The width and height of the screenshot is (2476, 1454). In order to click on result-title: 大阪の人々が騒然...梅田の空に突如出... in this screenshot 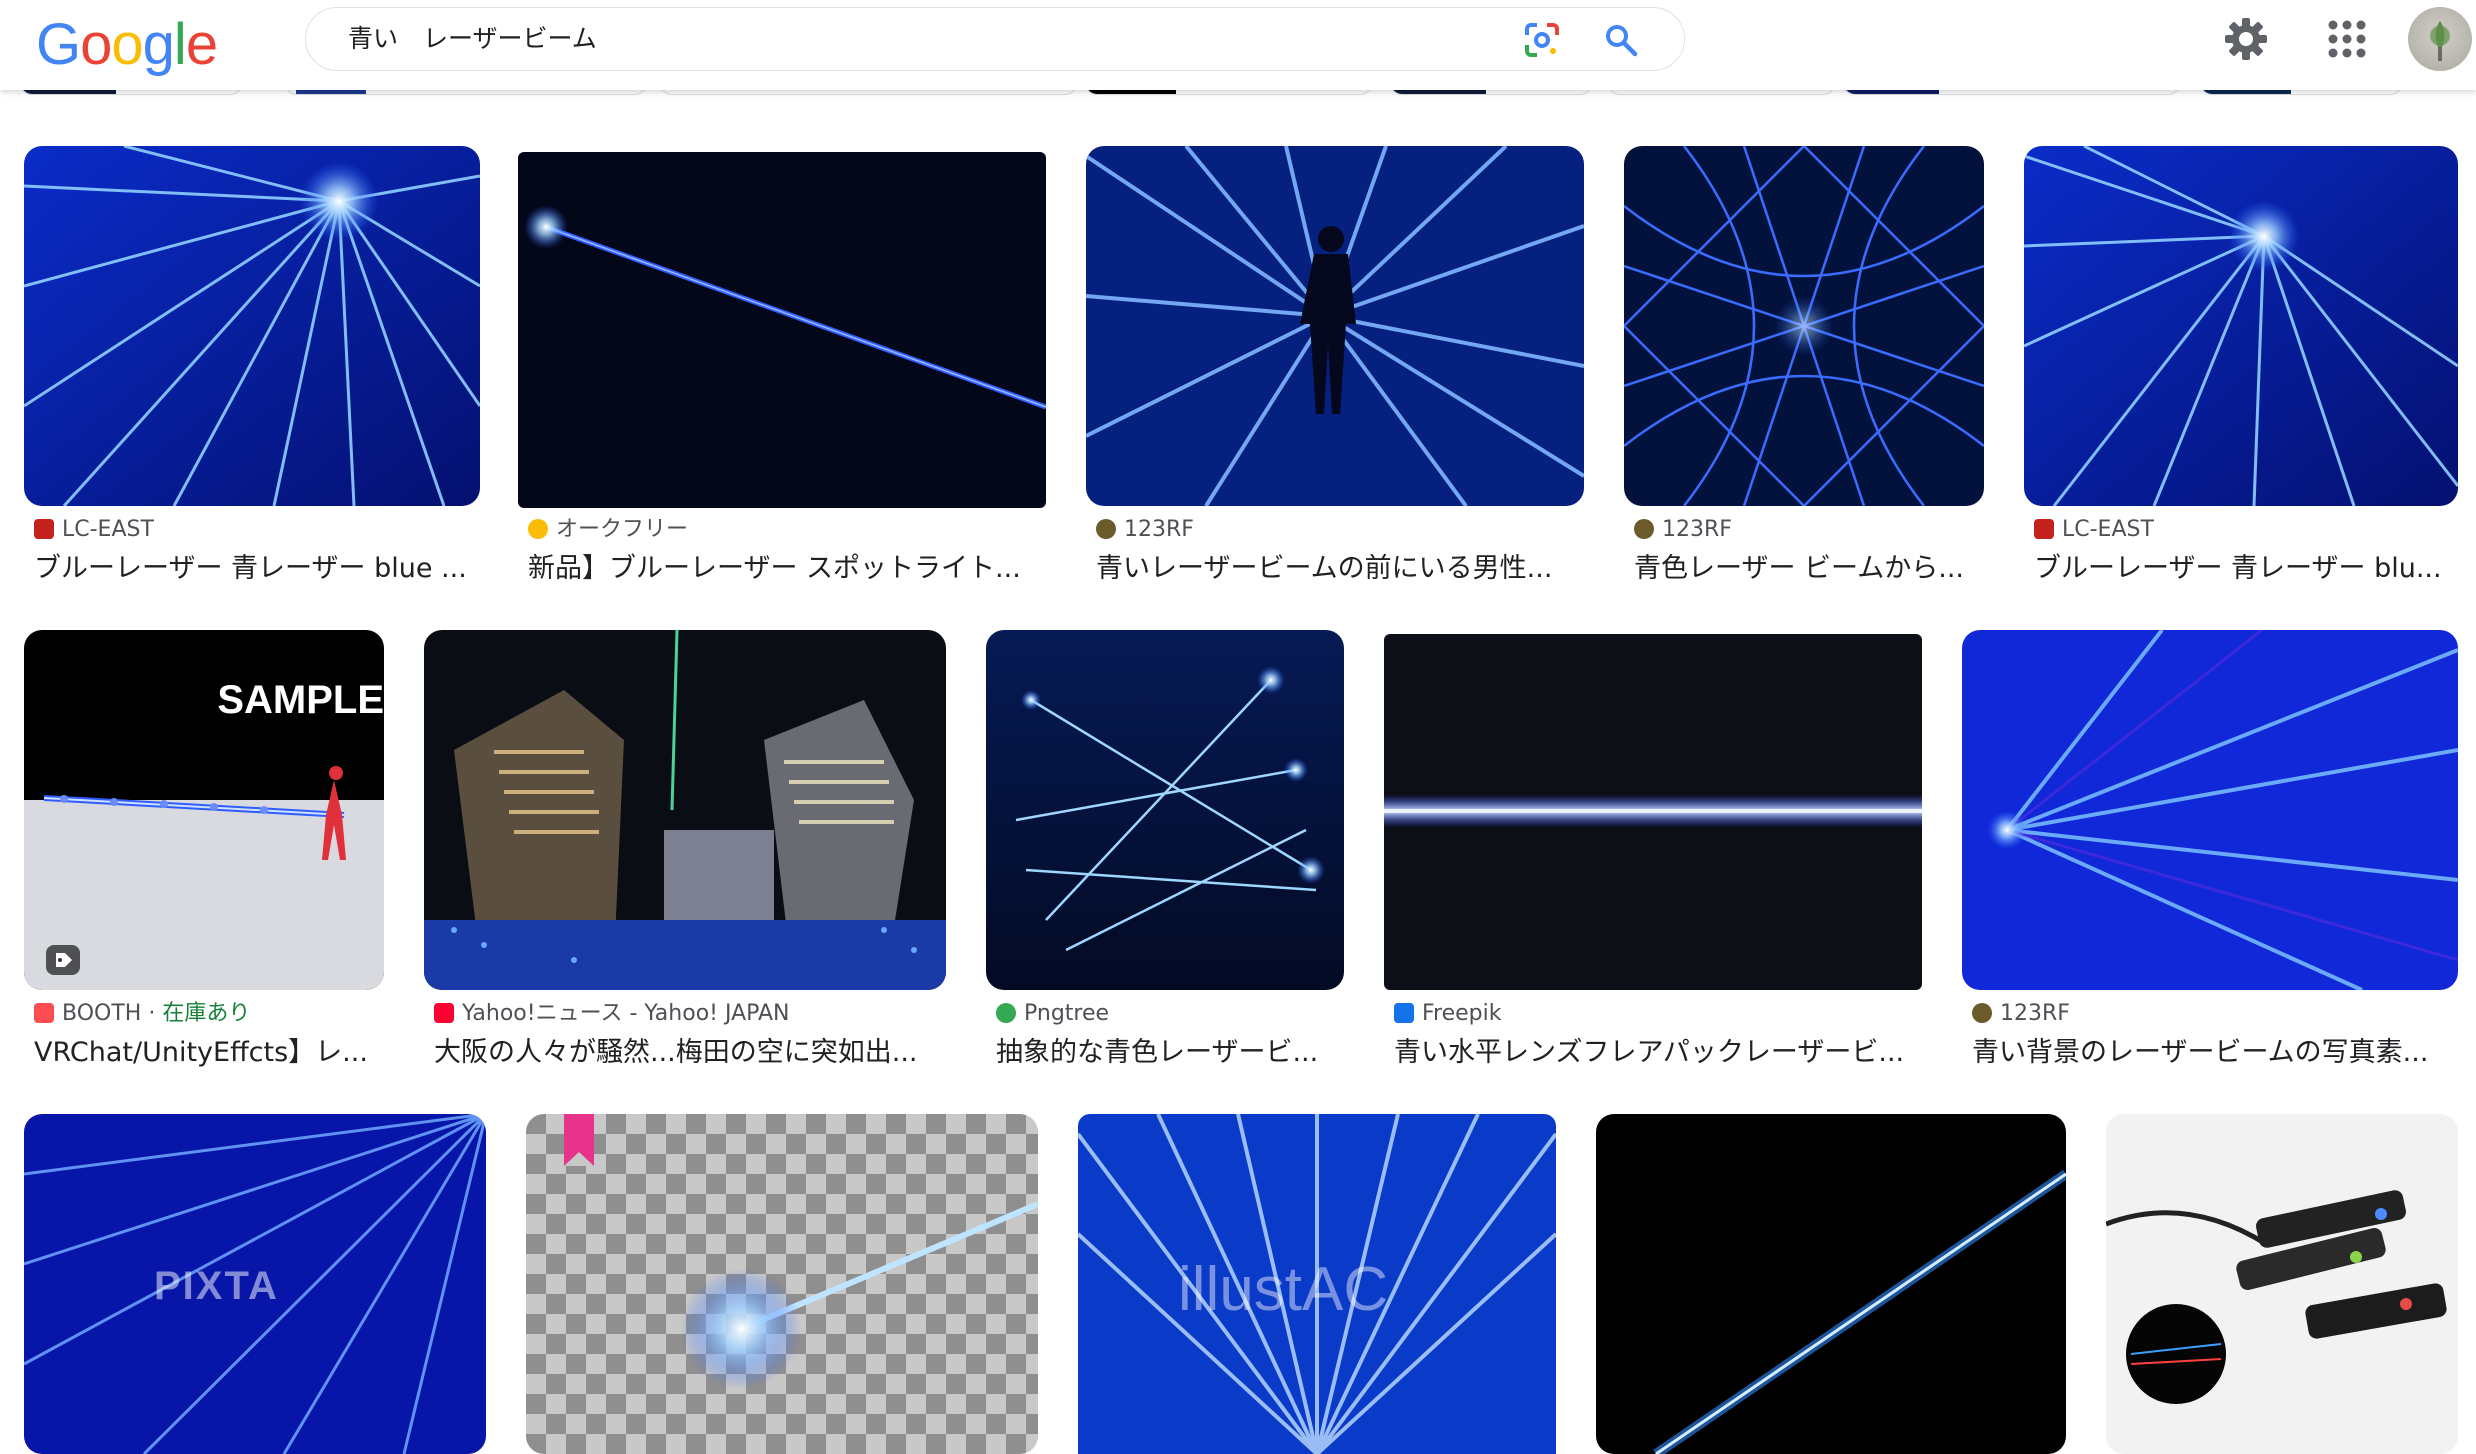, I will do `click(690, 1053)`.